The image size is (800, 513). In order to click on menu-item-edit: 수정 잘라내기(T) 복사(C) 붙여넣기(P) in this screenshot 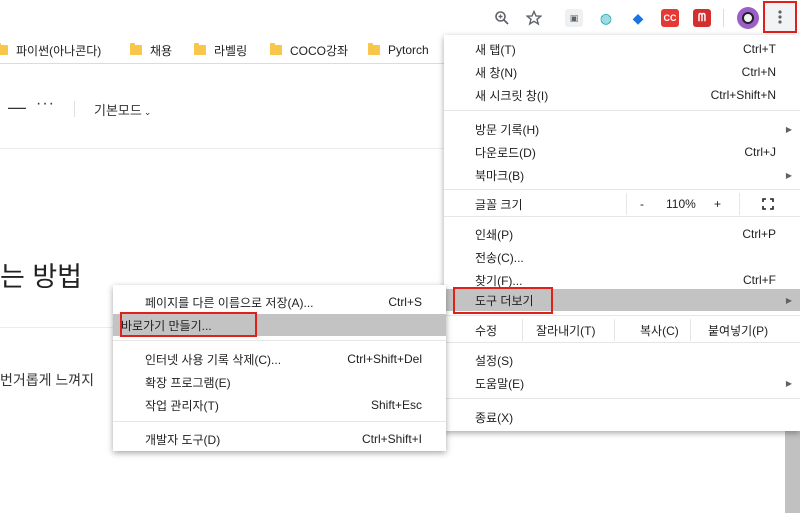, I will do `click(622, 330)`.